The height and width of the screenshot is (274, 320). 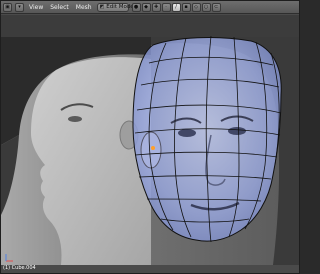 I want to click on object-label: (1) Cube.004, so click(x=19, y=268).